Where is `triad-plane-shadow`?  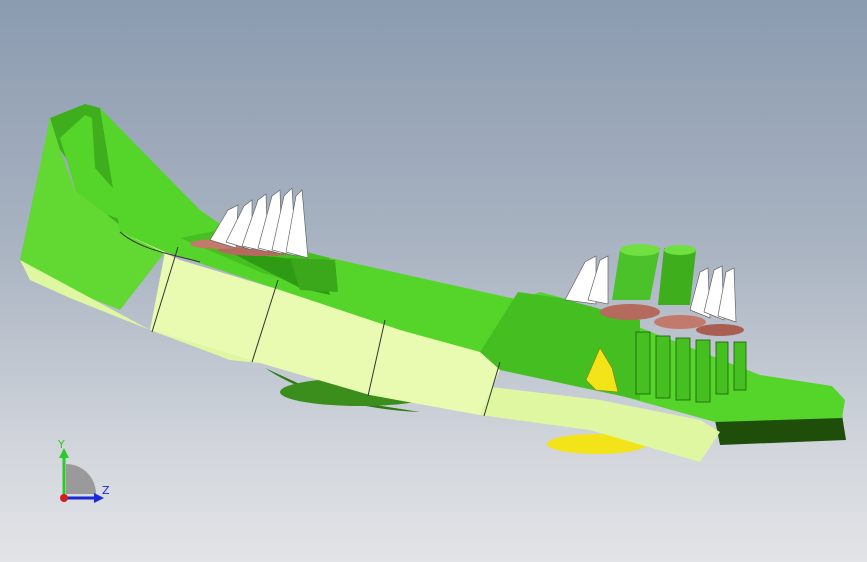
triad-plane-shadow is located at coordinates (81, 479).